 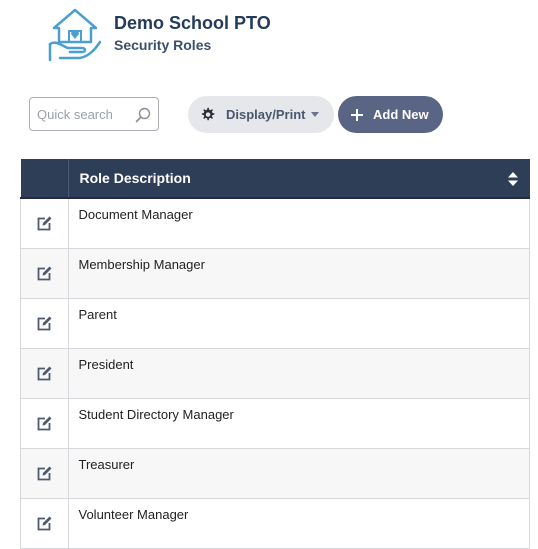 What do you see at coordinates (401, 114) in the screenshot?
I see `add-new-label: Add New` at bounding box center [401, 114].